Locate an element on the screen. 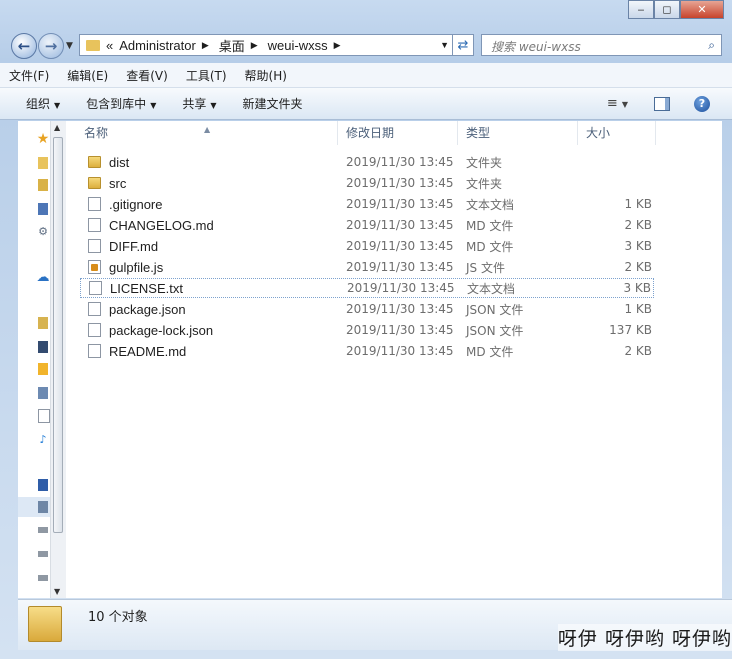  favorites-star-icon: ★ is located at coordinates (43, 139).